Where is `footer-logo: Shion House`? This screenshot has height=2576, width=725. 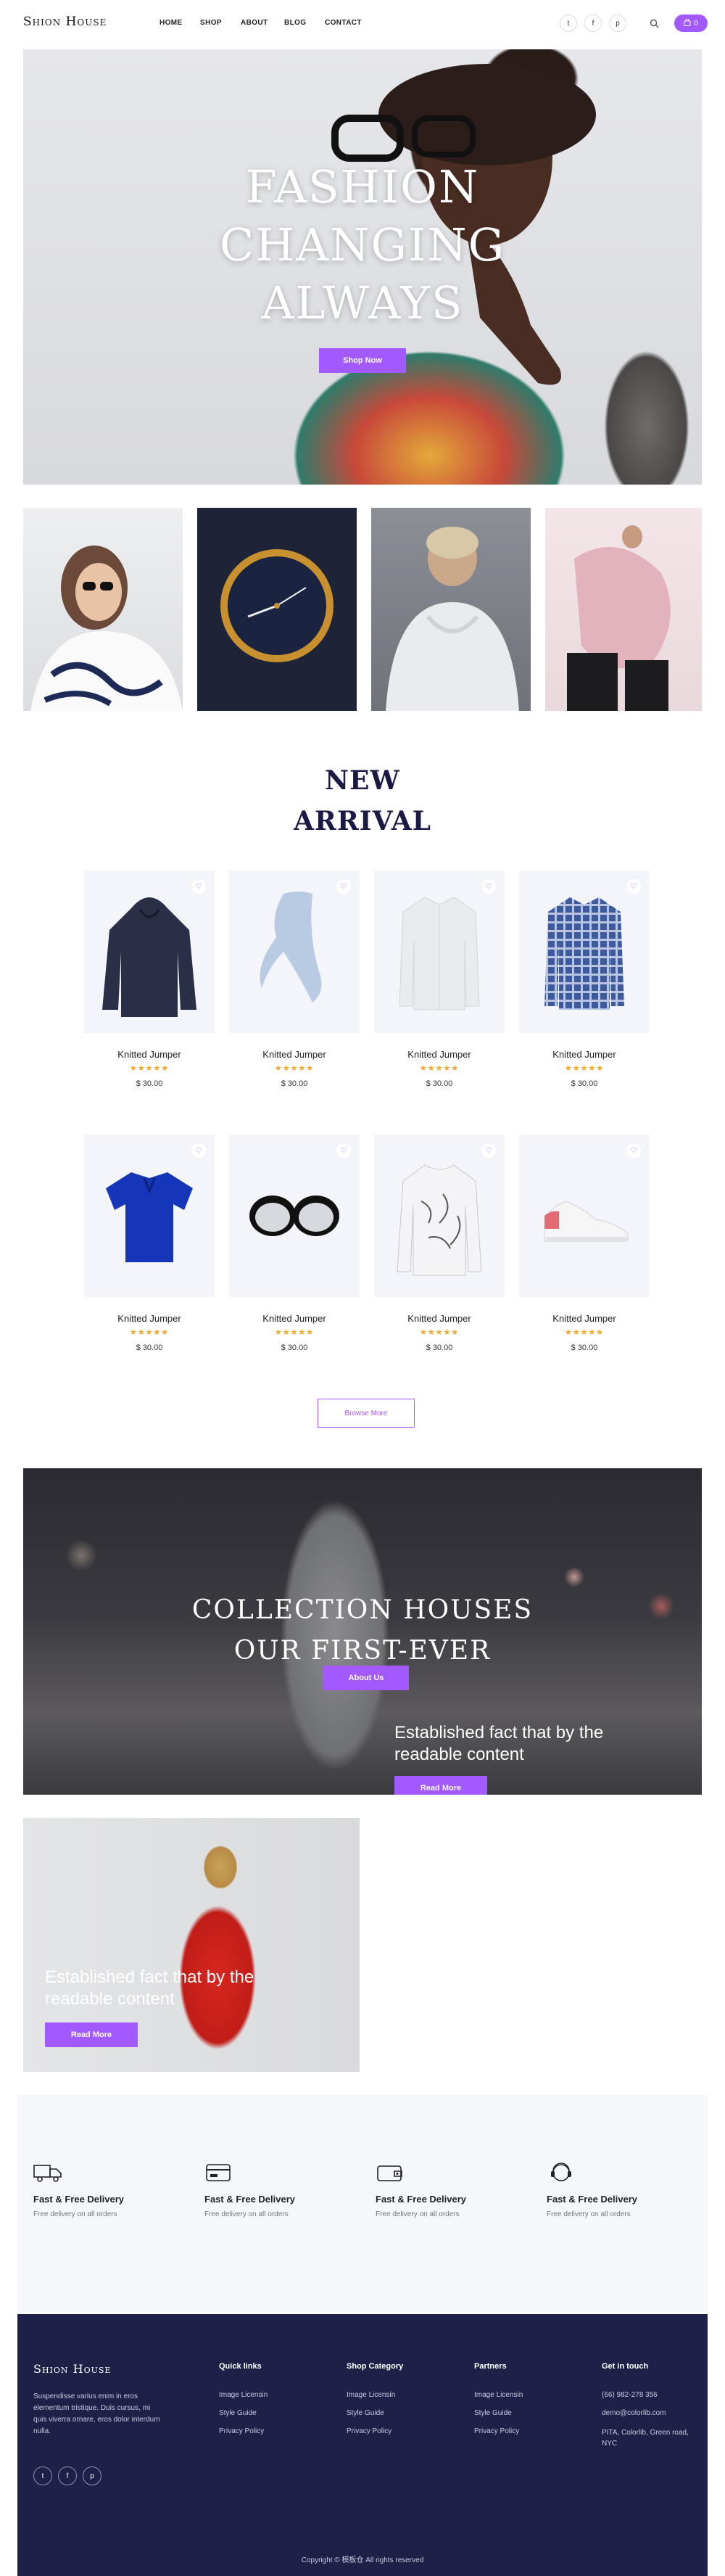
footer-logo: Shion House is located at coordinates (72, 2369).